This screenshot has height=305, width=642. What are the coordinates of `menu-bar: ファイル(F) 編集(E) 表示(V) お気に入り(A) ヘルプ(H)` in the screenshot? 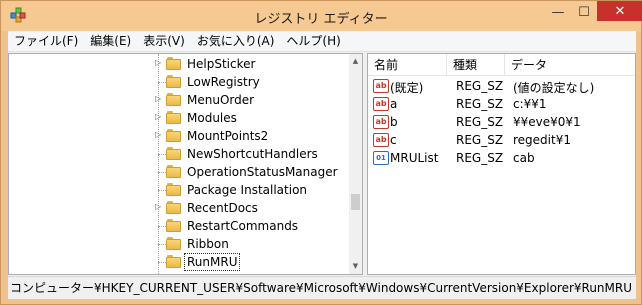 It's located at (322, 41).